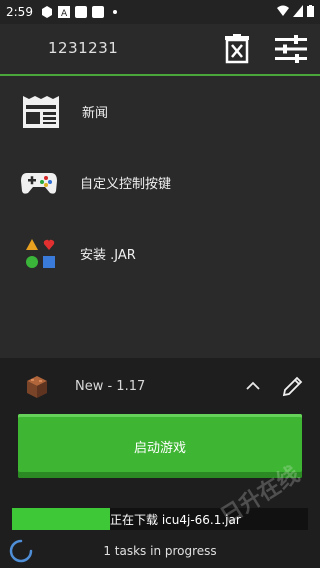  What do you see at coordinates (95, 113) in the screenshot?
I see `menu-item-label: 新闻` at bounding box center [95, 113].